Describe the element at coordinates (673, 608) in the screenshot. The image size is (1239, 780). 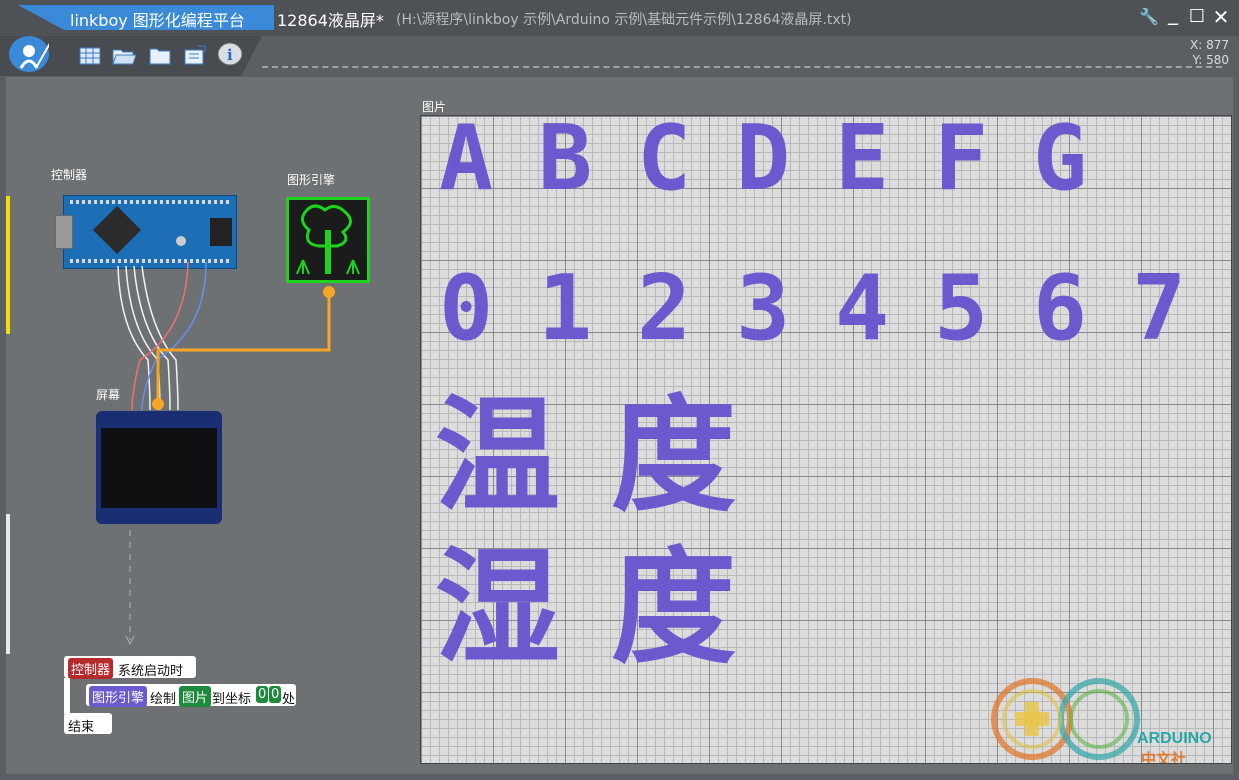
I see `cn-row2-glyph: 度` at that location.